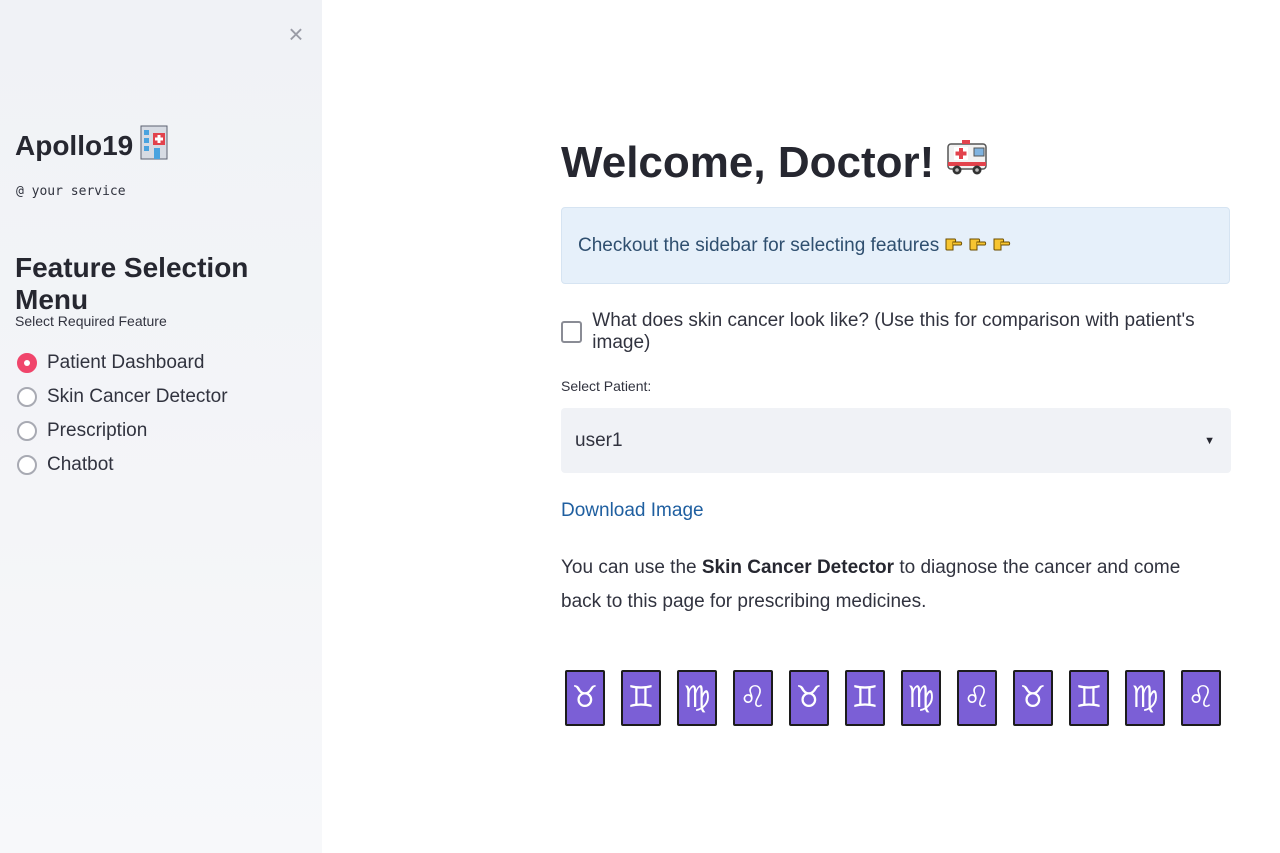 The height and width of the screenshot is (853, 1280). What do you see at coordinates (893, 698) in the screenshot?
I see `zodiac-icon-row: ♉ ♊ ♍ ♌ ♉ ♊ ♍ ♌ ♉ ♊ ♍ ♌` at bounding box center [893, 698].